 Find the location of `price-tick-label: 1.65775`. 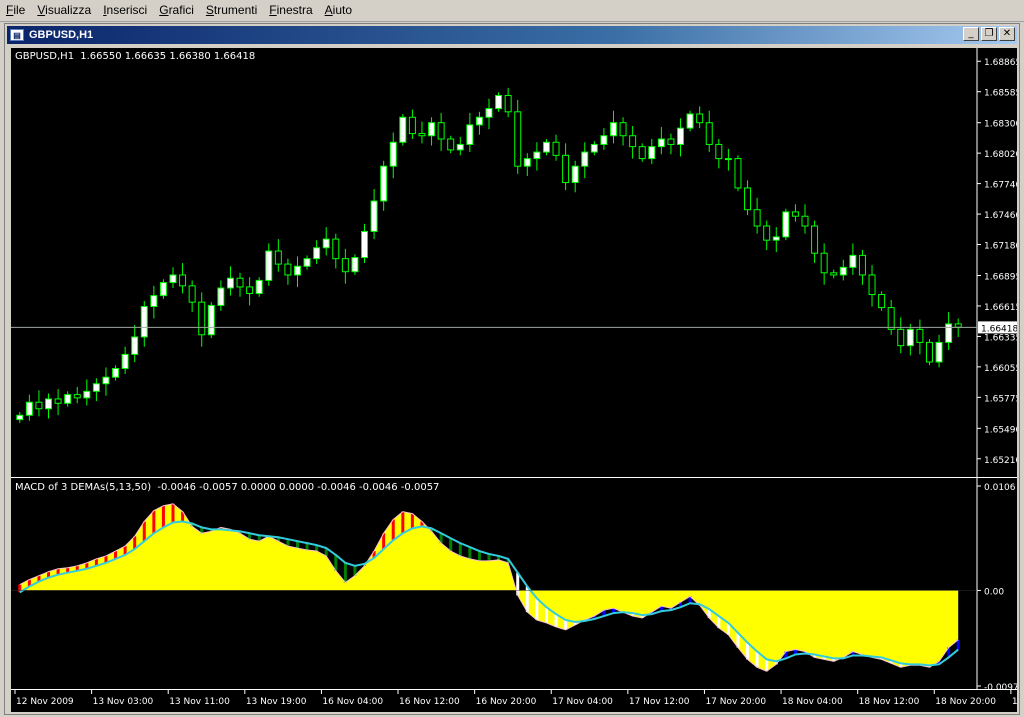

price-tick-label: 1.65775 is located at coordinates (1000, 399).